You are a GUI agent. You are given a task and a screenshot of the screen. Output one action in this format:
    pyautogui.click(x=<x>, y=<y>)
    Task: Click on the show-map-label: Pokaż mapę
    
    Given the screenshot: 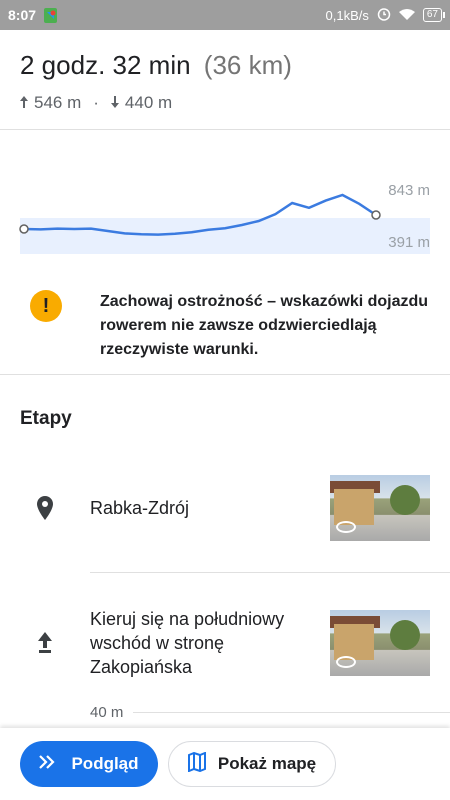 What is the action you would take?
    pyautogui.click(x=267, y=763)
    